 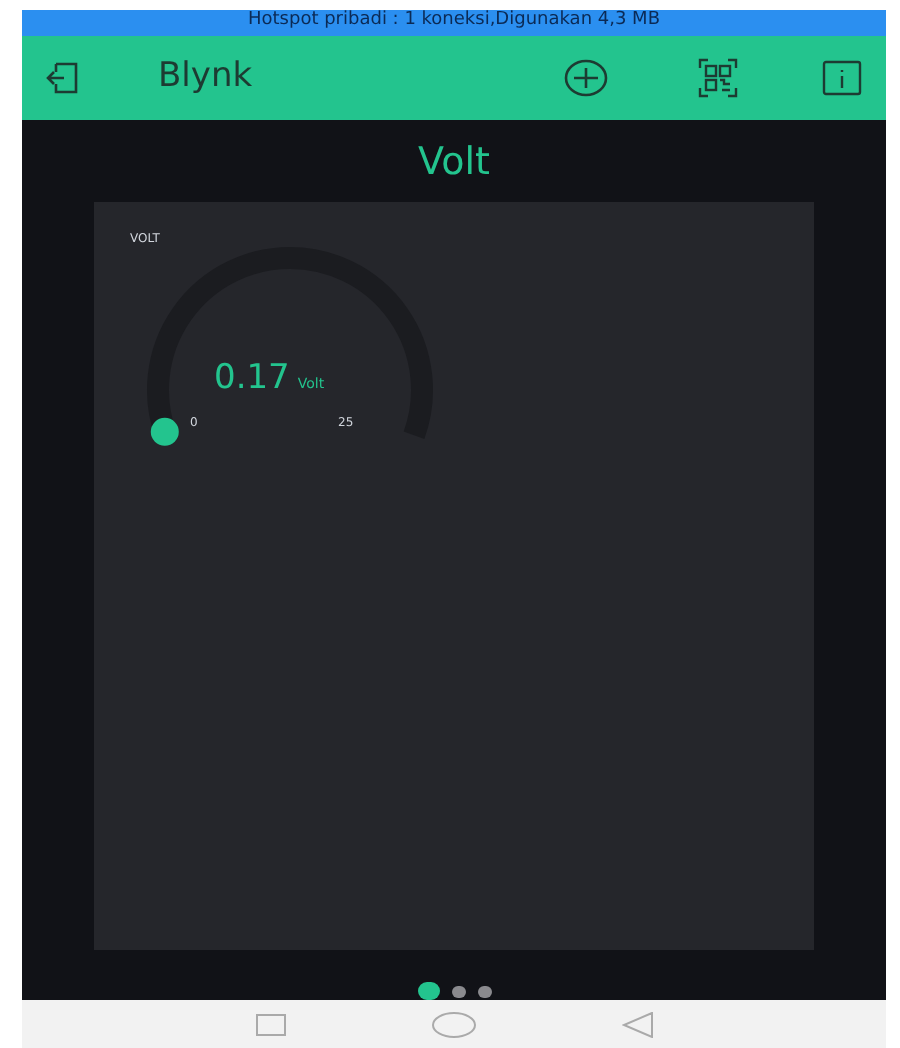 What do you see at coordinates (718, 77) in the screenshot?
I see `qr-code-icon` at bounding box center [718, 77].